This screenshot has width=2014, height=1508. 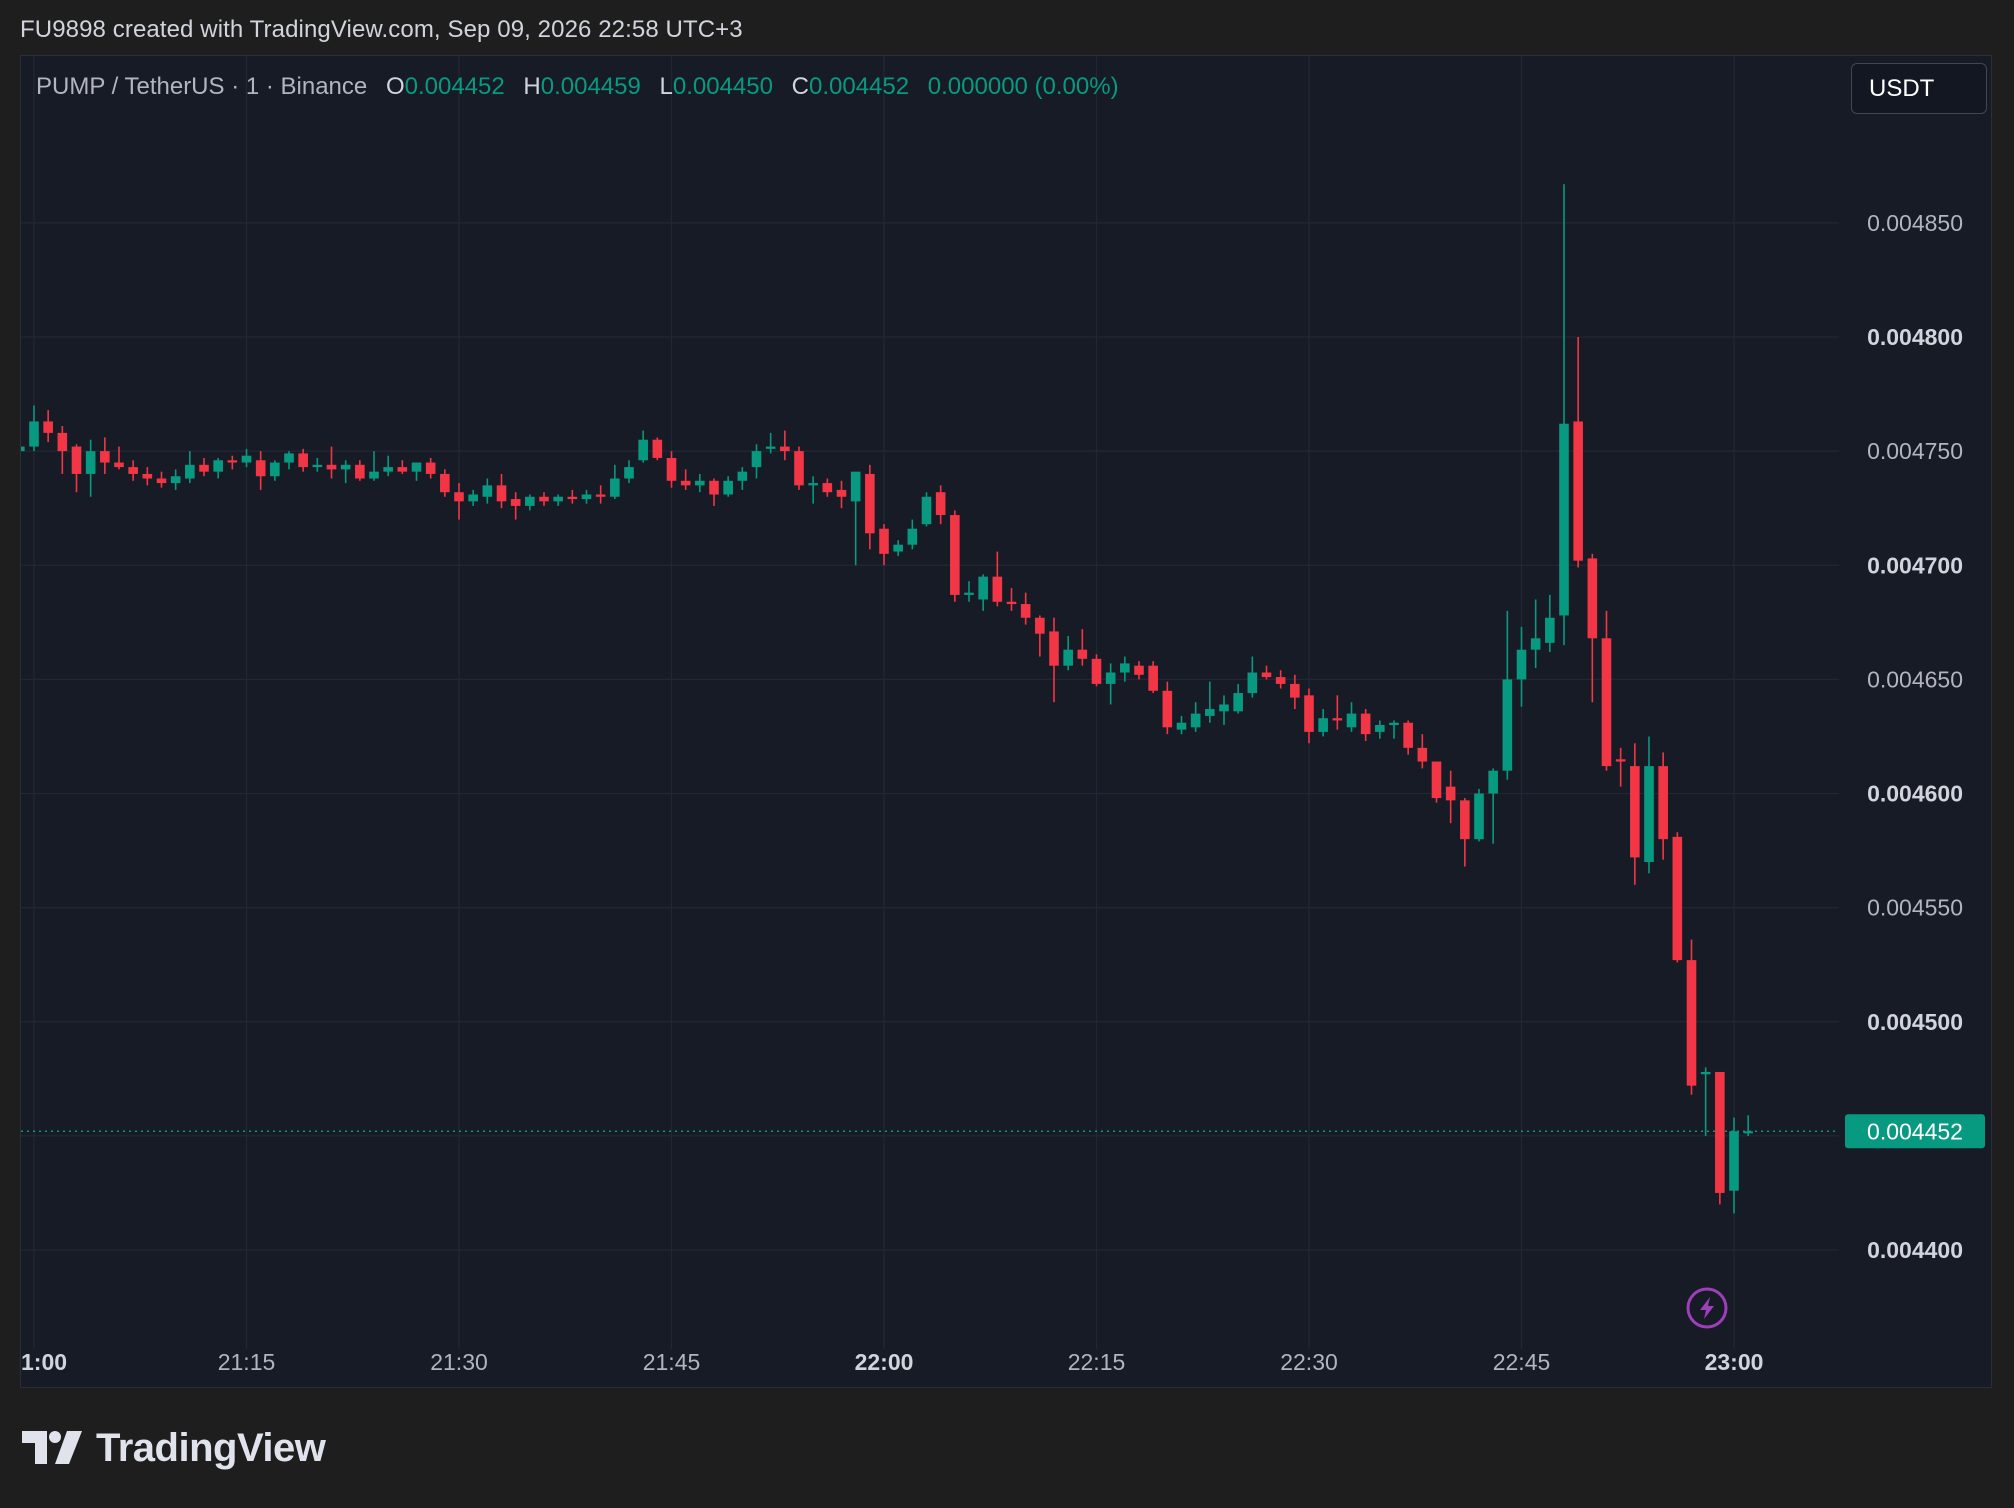 I want to click on time-axis-label: 21:30, so click(x=459, y=1362).